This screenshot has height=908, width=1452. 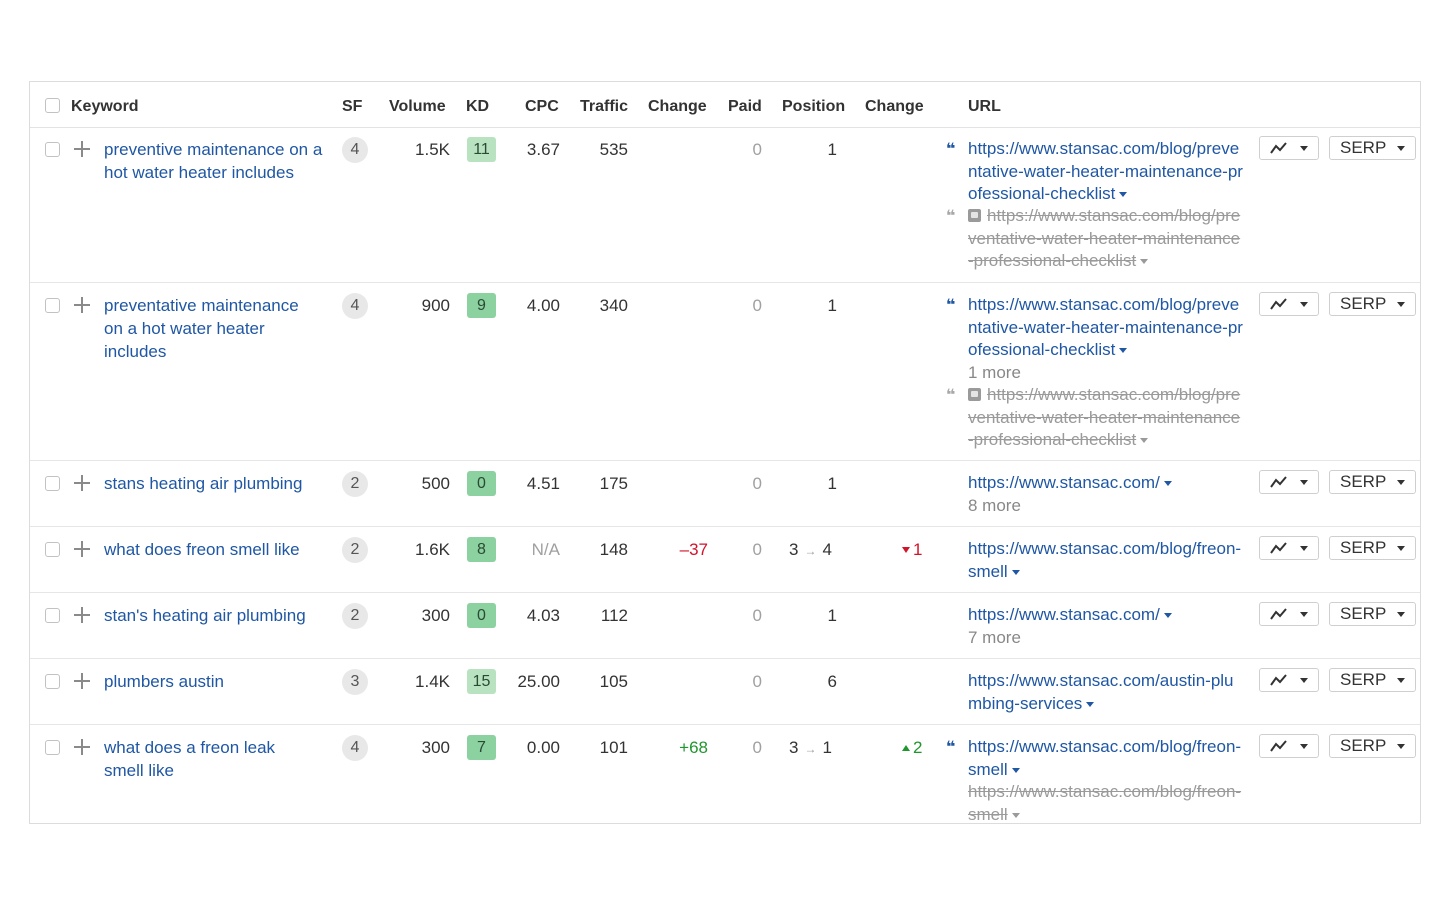 What do you see at coordinates (813, 107) in the screenshot?
I see `col-position: Position` at bounding box center [813, 107].